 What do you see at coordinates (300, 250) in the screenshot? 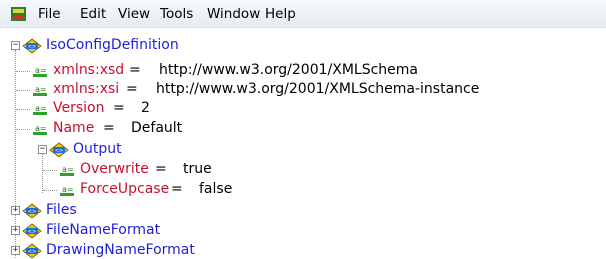
I see `tree-node-drawingnameformat: + <> DrawingNameFormat` at bounding box center [300, 250].